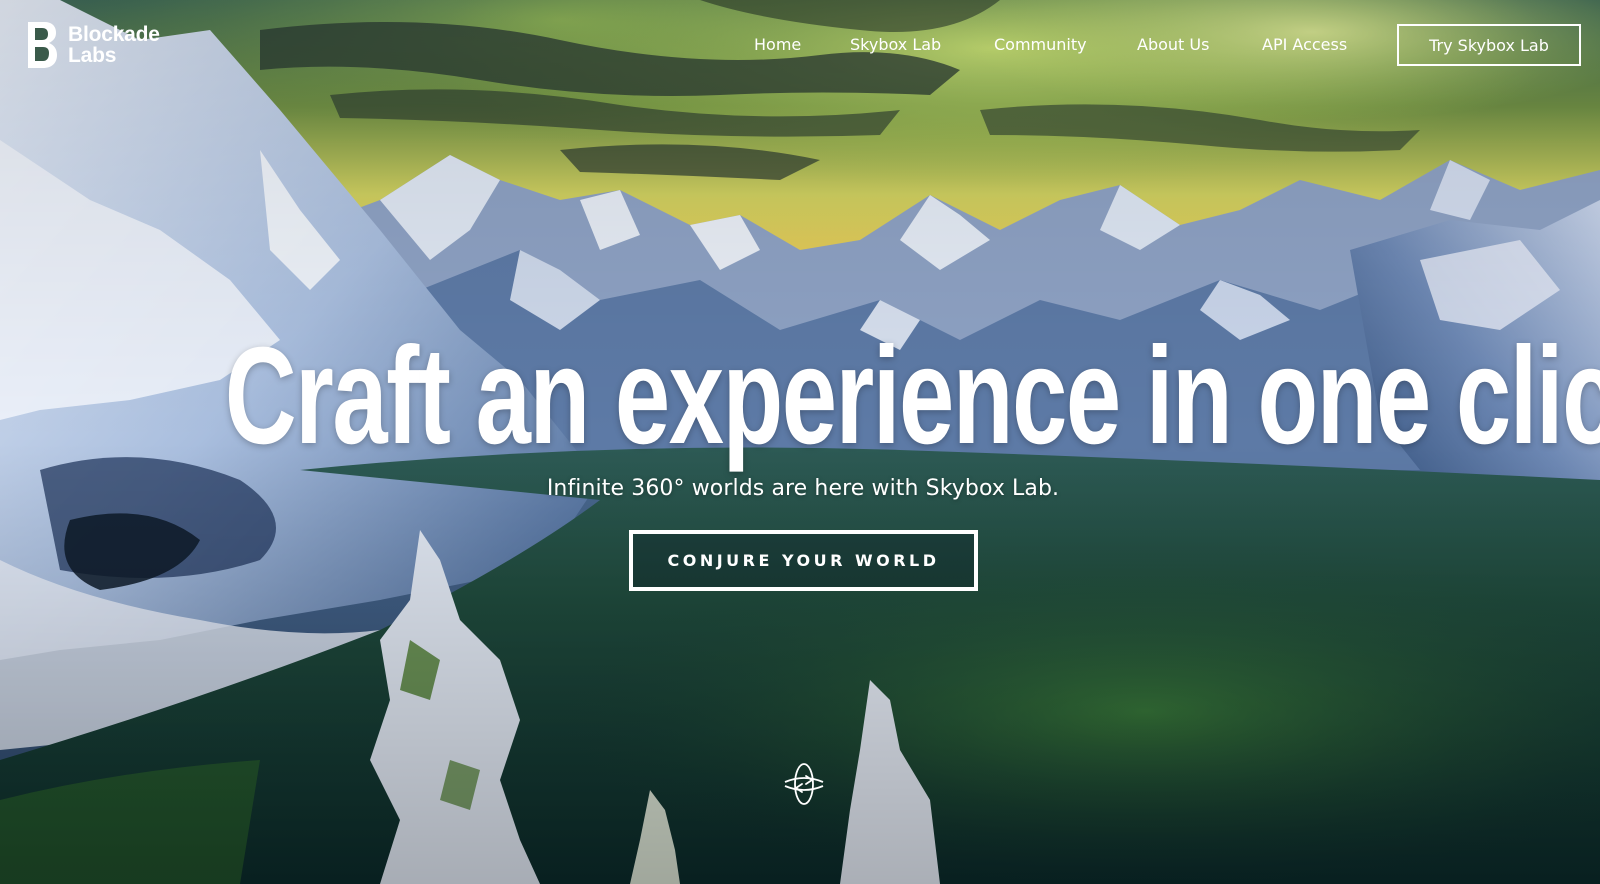 The image size is (1600, 884). What do you see at coordinates (895, 45) in the screenshot?
I see `nav-item-skybox-lab: Skybox Lab` at bounding box center [895, 45].